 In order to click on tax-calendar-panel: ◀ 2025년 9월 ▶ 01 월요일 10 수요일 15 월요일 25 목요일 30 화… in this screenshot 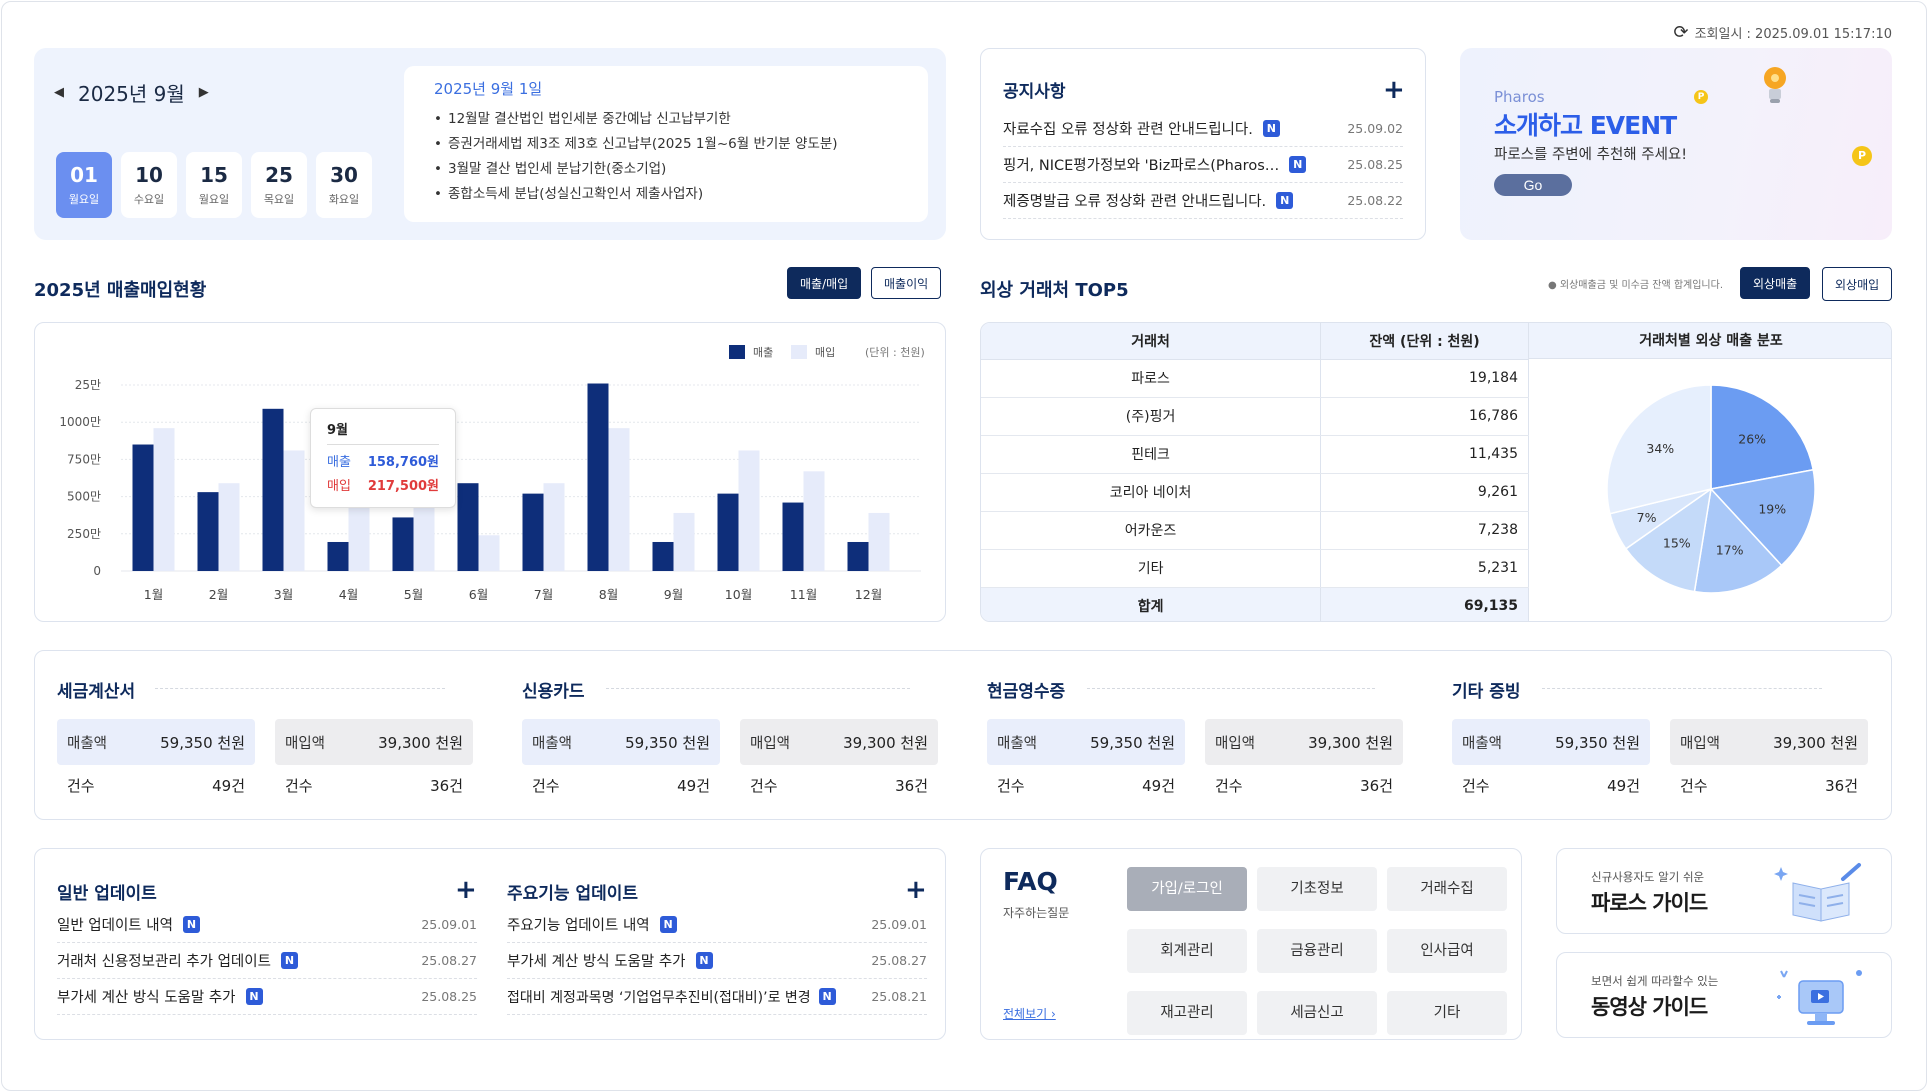, I will do `click(490, 144)`.